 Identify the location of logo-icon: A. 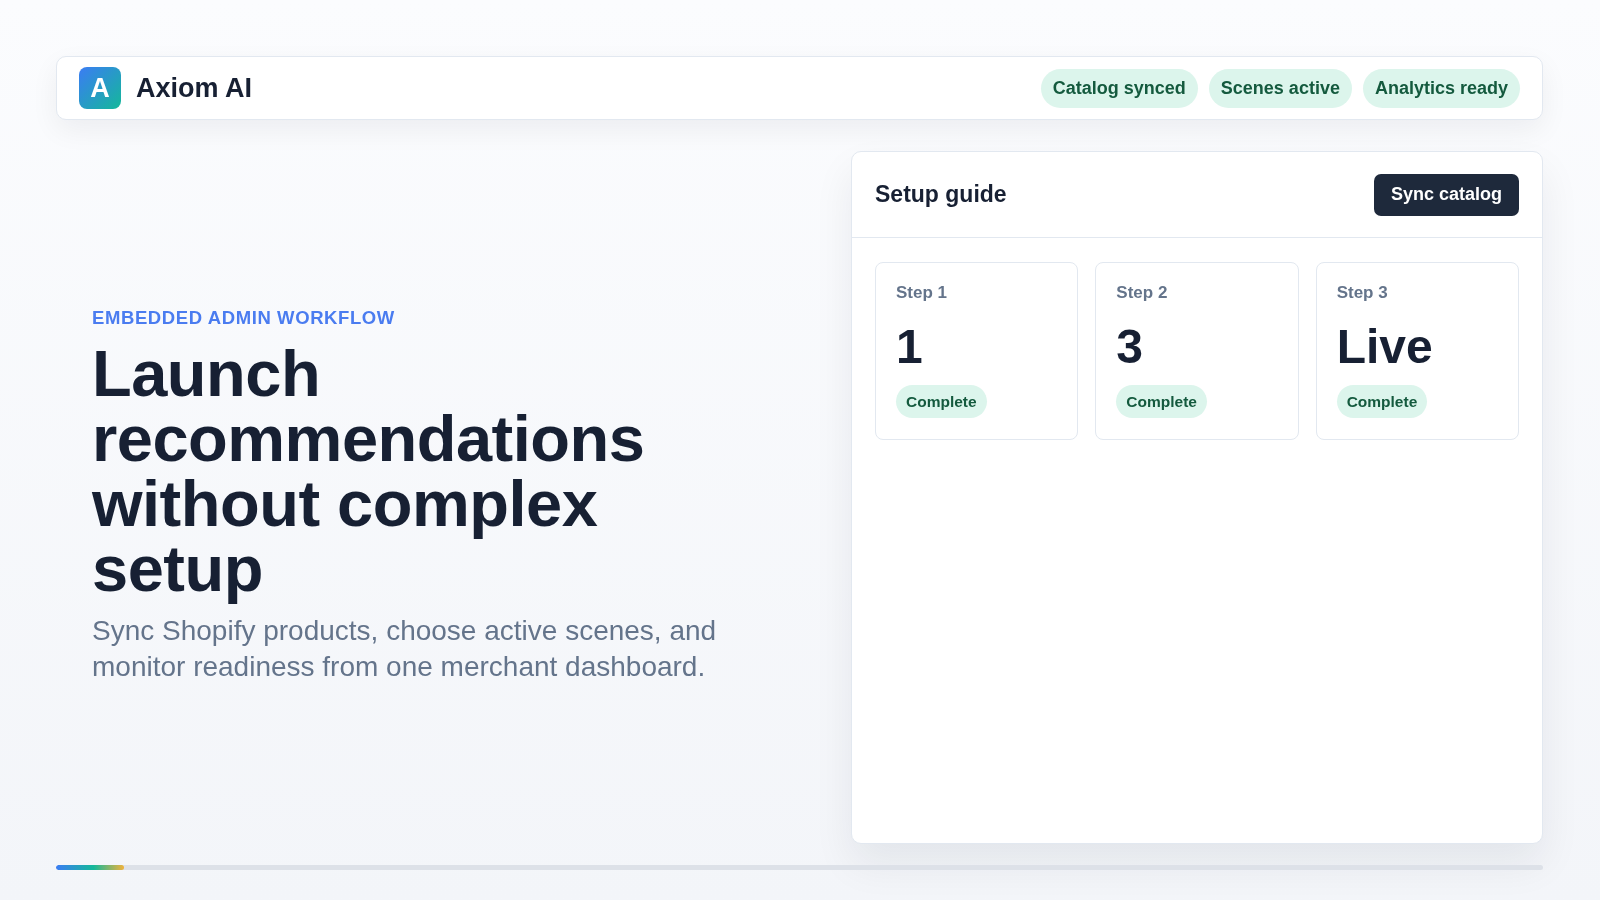
(100, 88).